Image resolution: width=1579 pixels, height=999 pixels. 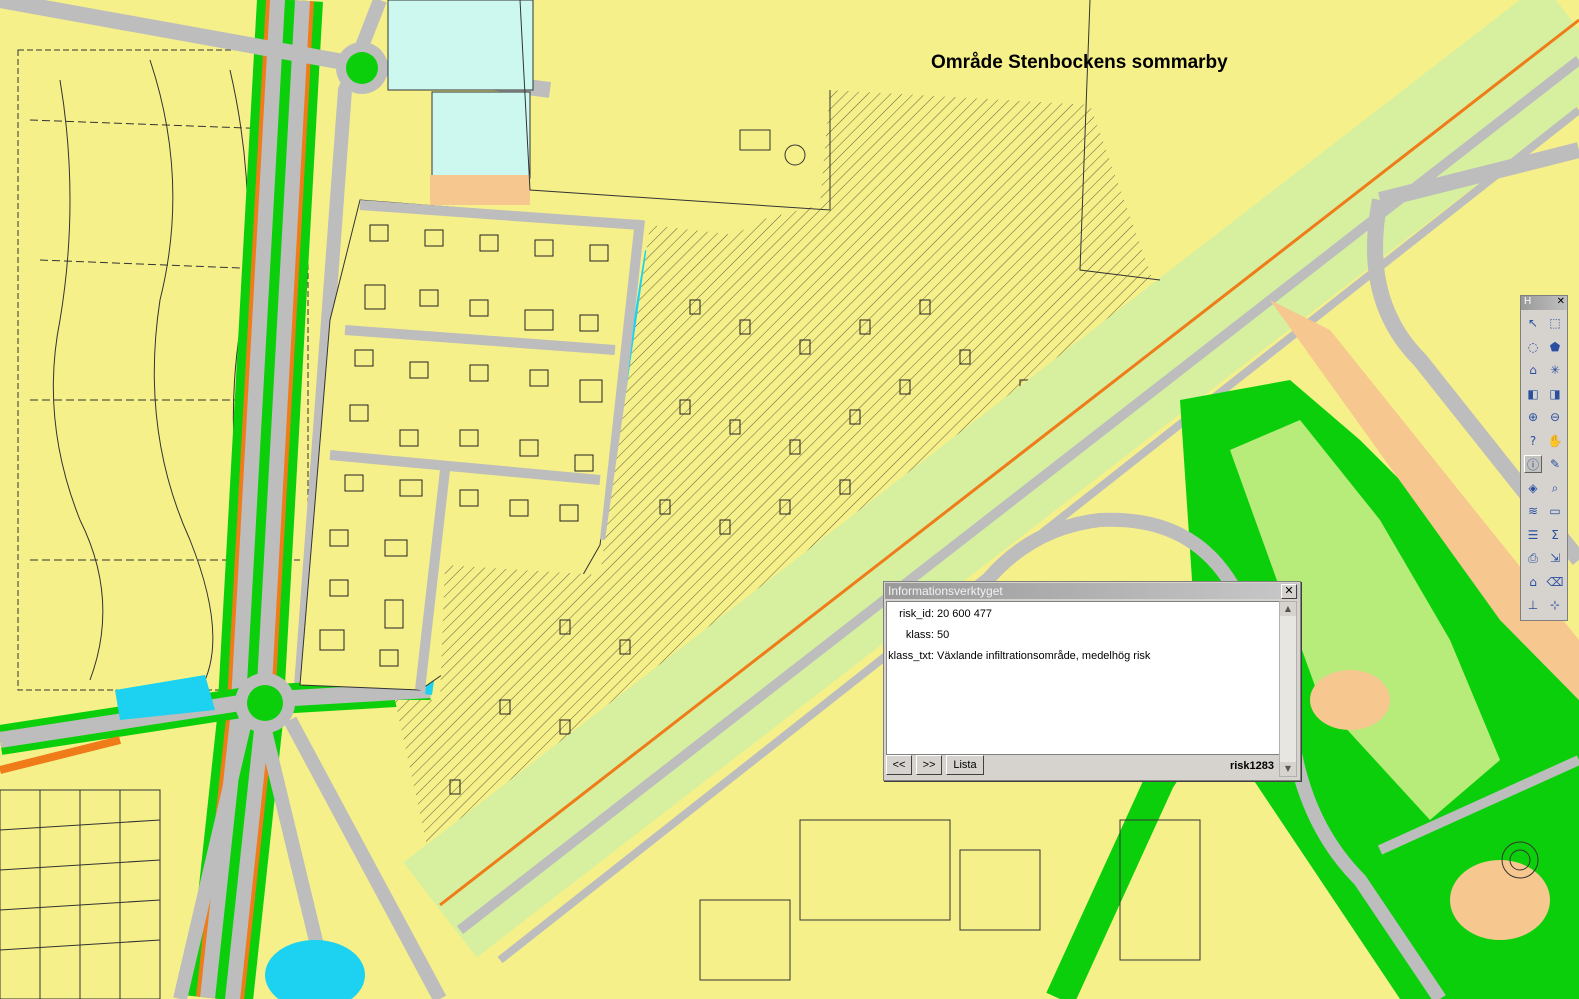 I want to click on info-window-titlebar: Informationsverktyget ✕, so click(x=1092, y=591).